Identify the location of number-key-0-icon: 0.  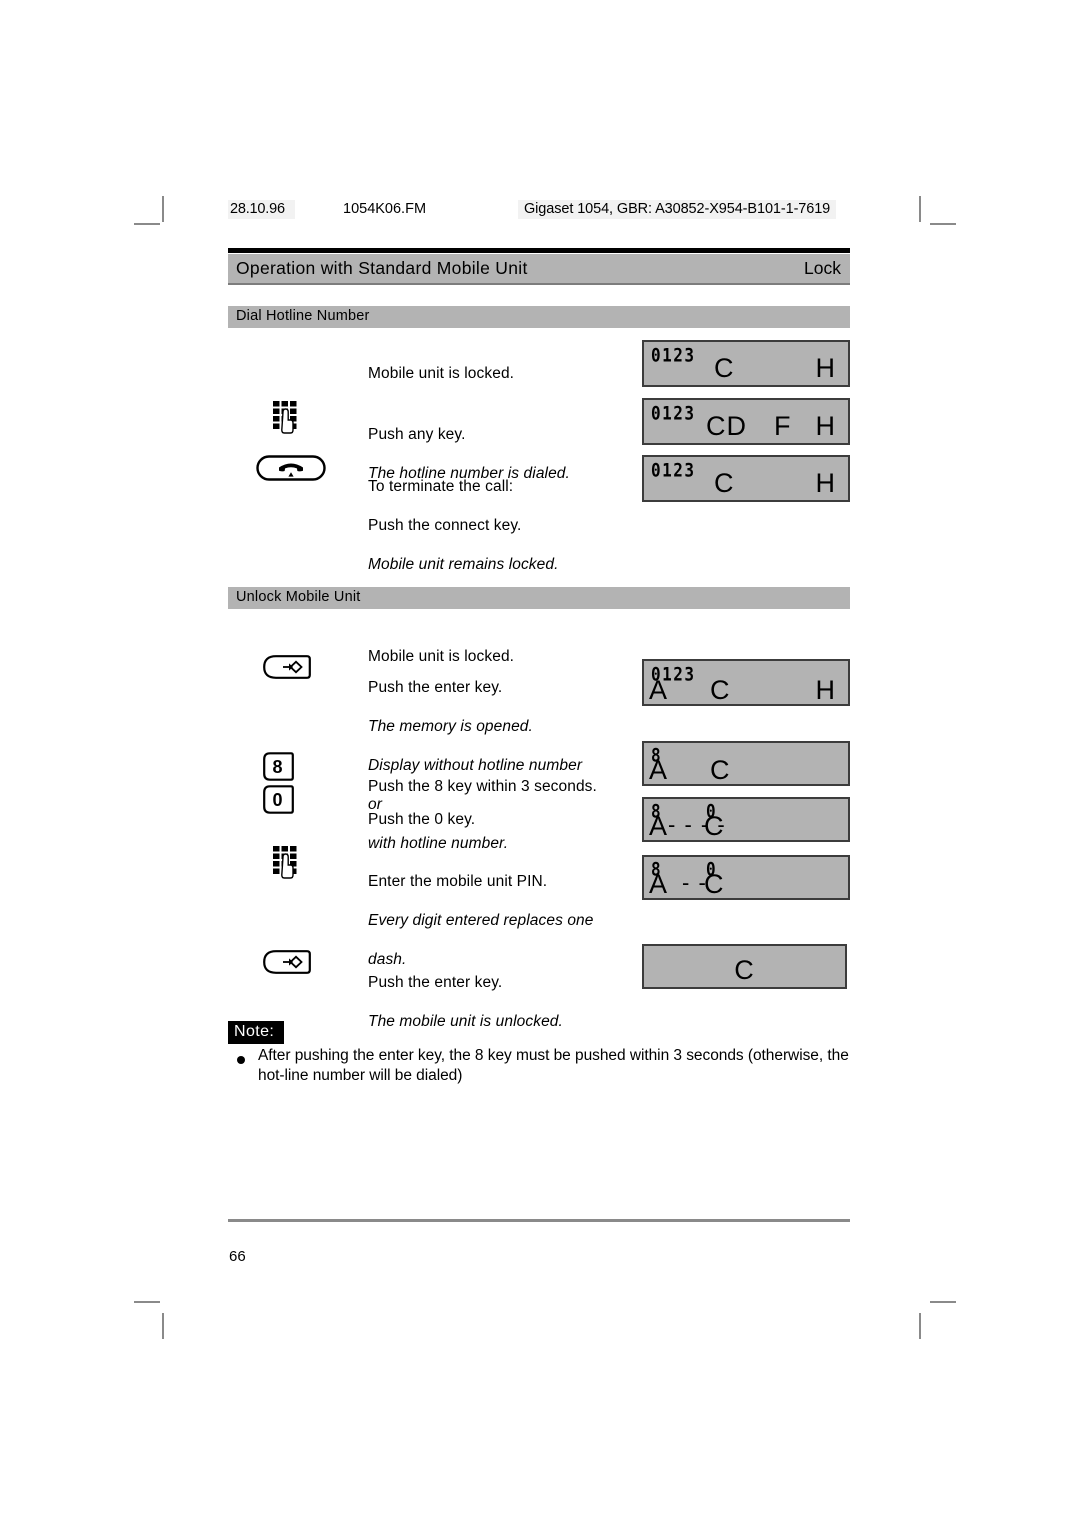
(278, 799).